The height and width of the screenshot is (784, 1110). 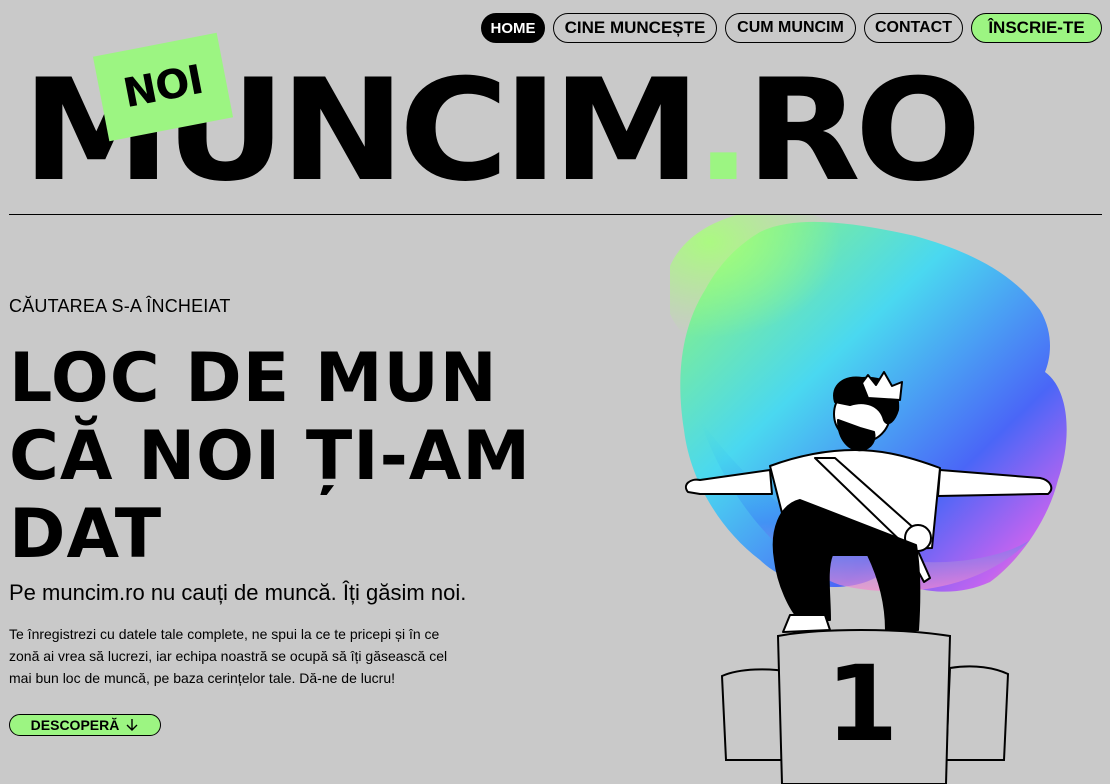 What do you see at coordinates (86, 534) in the screenshot?
I see `headline-line-3: DAT` at bounding box center [86, 534].